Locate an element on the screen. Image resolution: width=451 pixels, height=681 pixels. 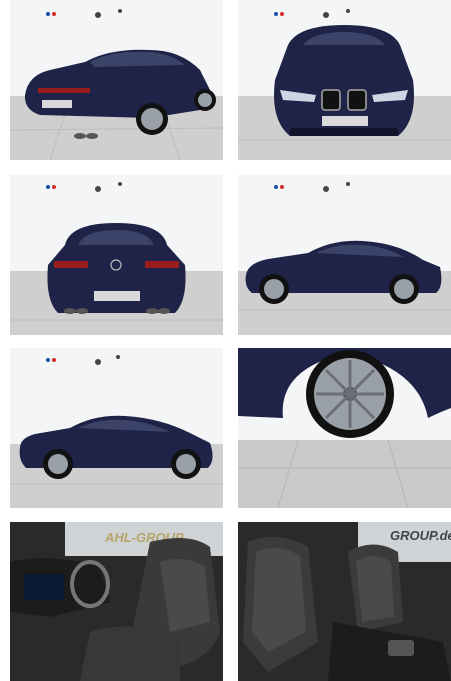
photo-rear-three-quarter is located at coordinates (116, 80).